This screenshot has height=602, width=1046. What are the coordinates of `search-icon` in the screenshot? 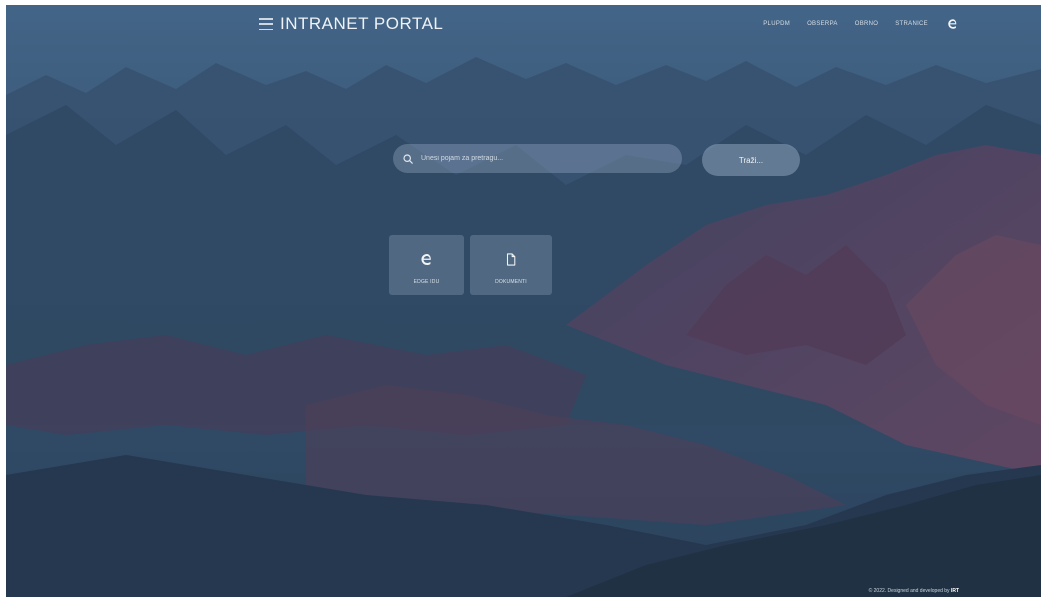 It's located at (408, 158).